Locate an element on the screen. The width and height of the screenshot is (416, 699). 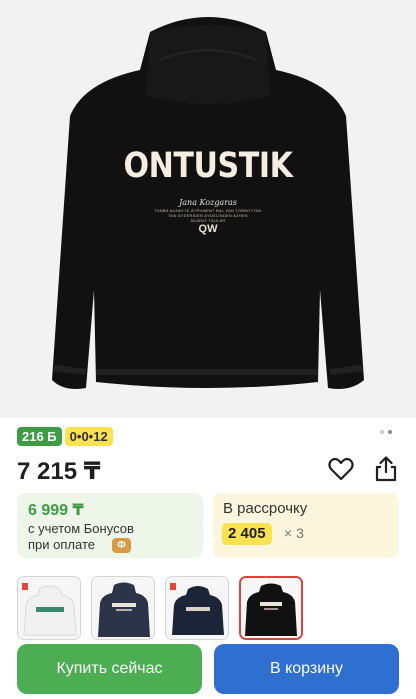
variant-thumb-white is located at coordinates (49, 608).